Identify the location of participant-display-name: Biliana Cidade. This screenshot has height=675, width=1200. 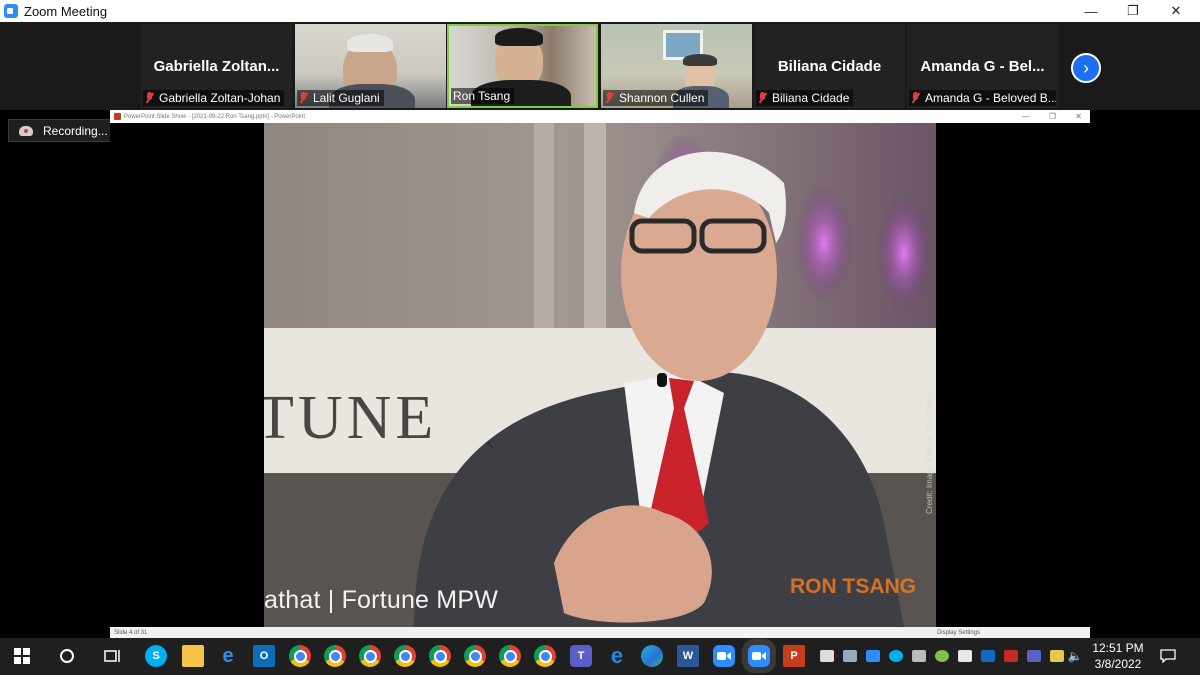
(829, 66).